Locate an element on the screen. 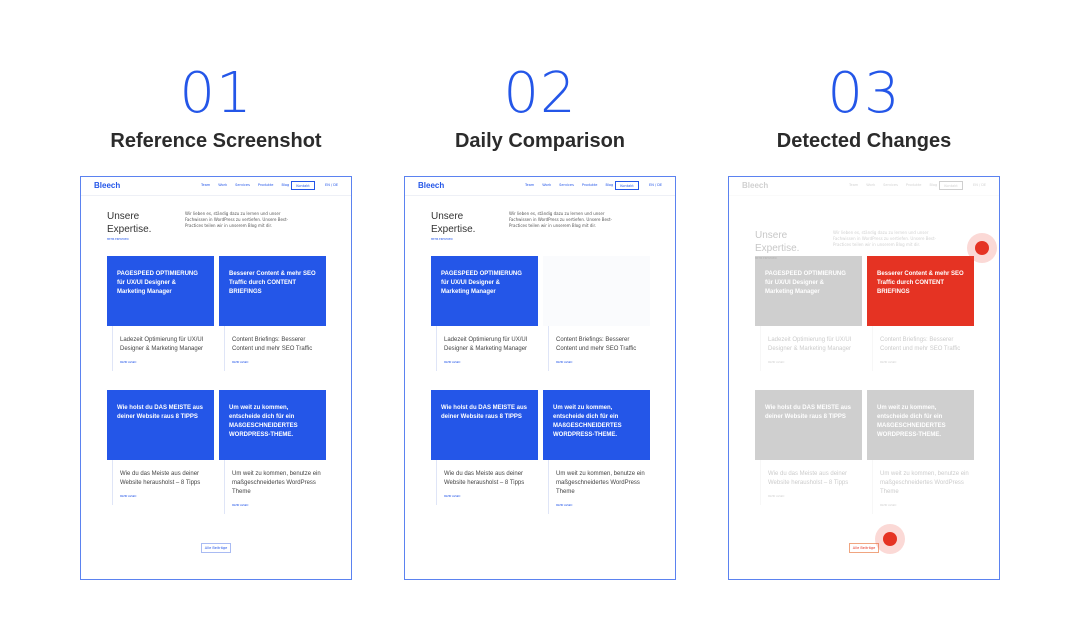  step-title: Detected Changes is located at coordinates (864, 141).